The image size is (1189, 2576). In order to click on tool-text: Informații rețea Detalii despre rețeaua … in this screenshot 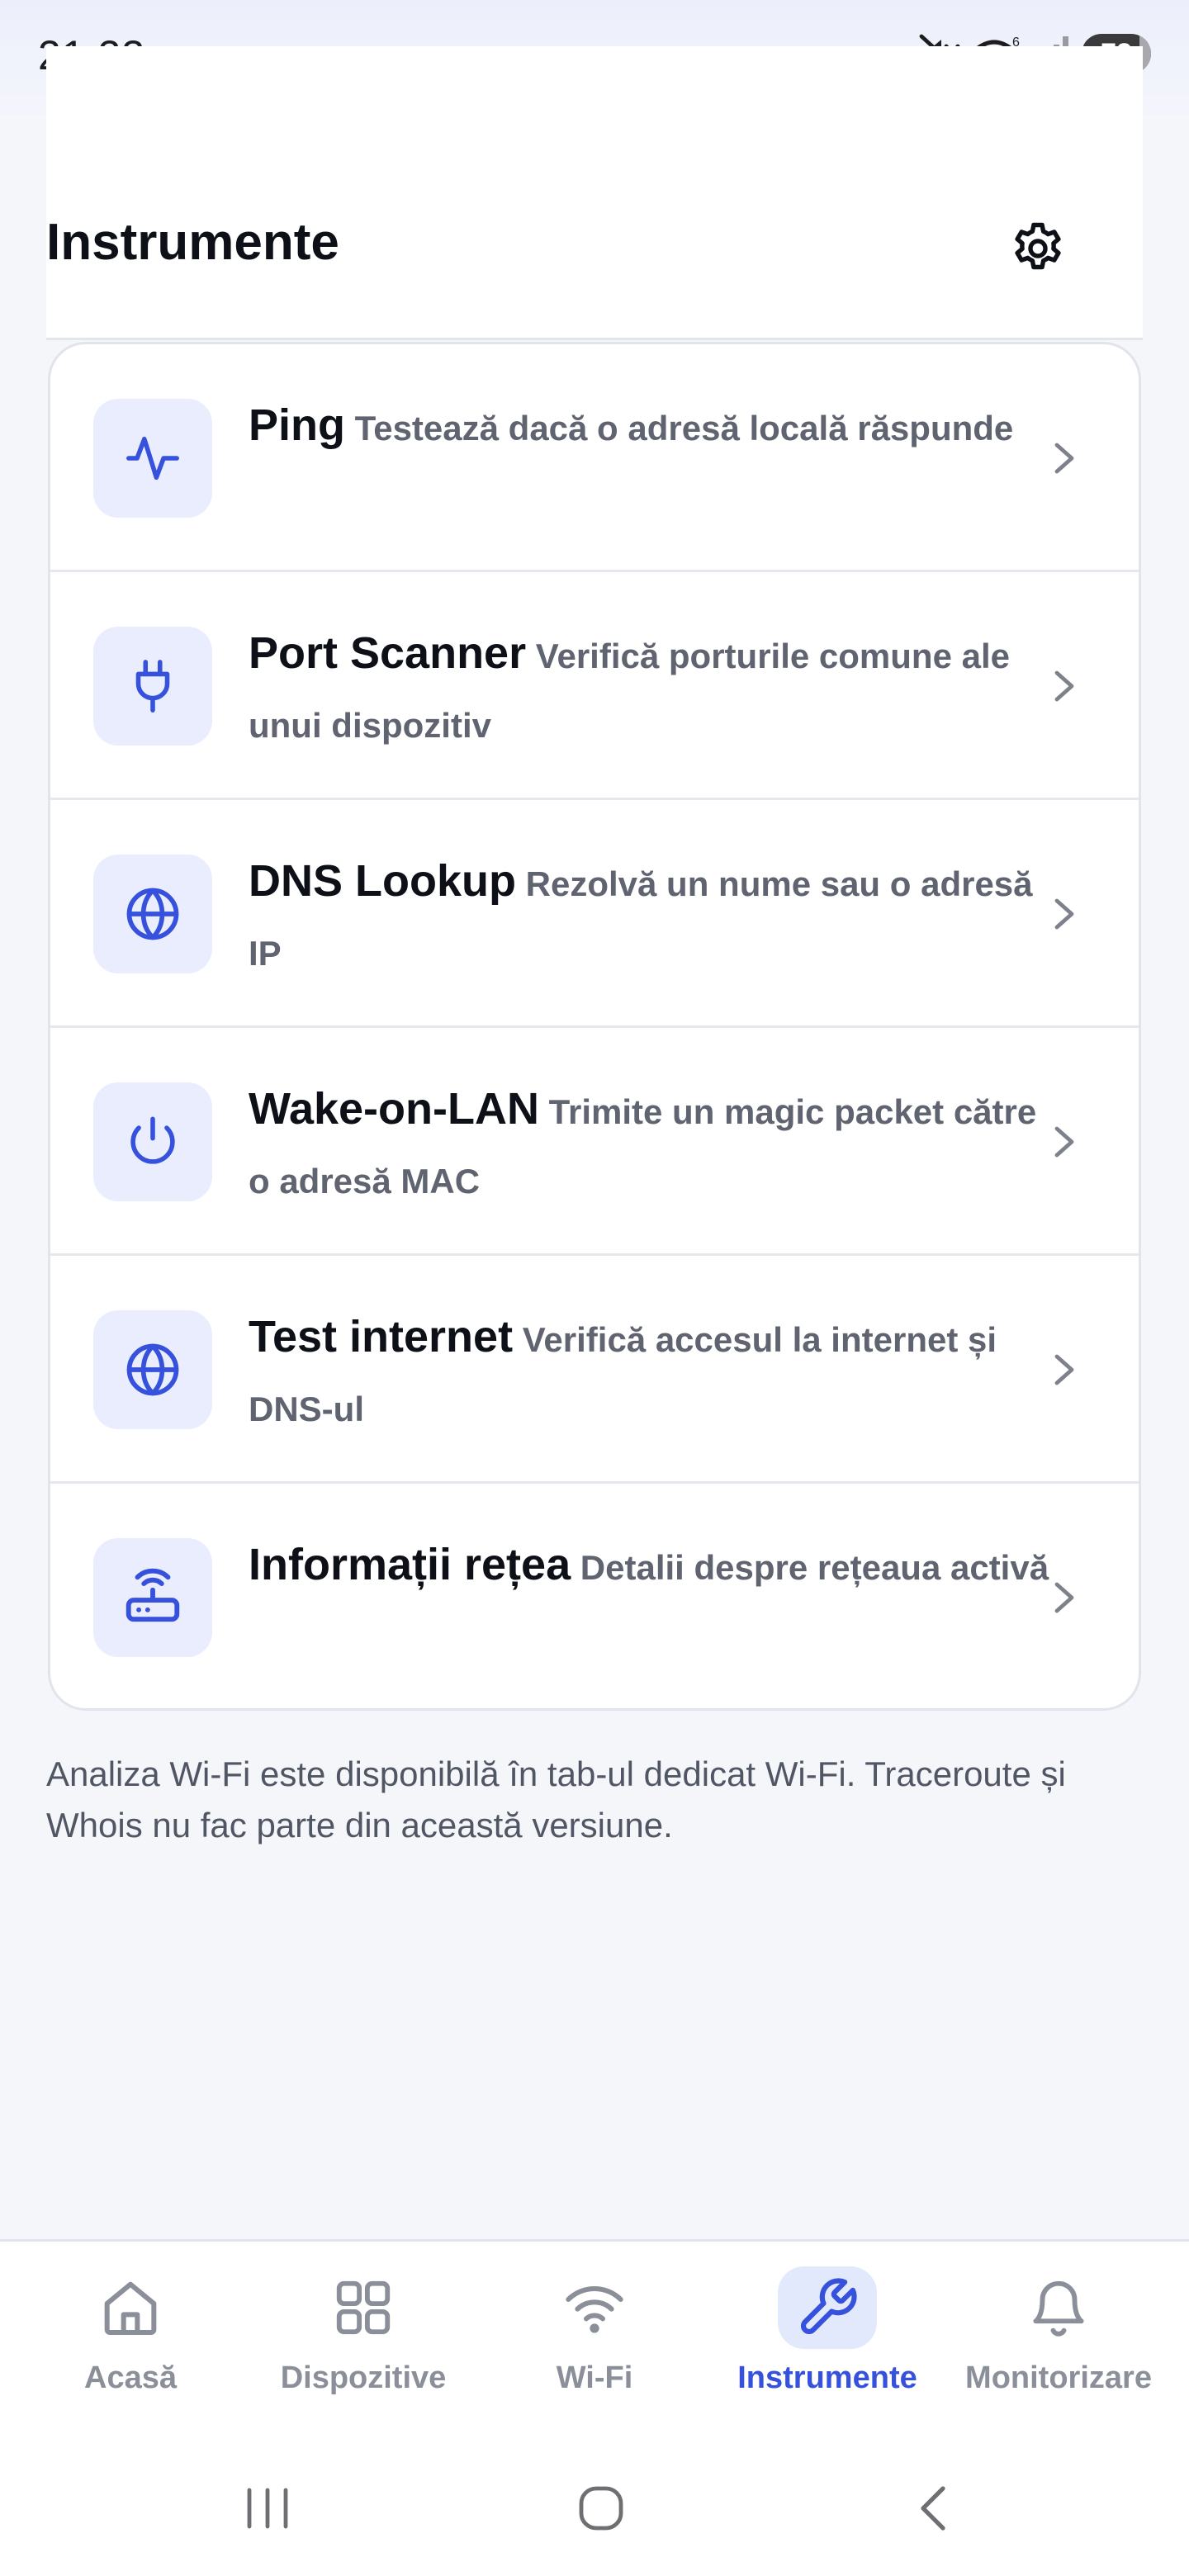, I will do `click(653, 1566)`.